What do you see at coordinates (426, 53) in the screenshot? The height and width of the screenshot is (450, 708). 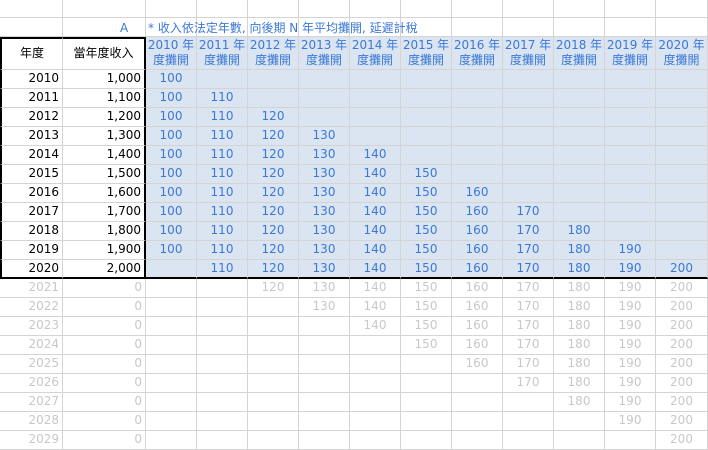 I see `header-amort-2015: 2015 年度攤開` at bounding box center [426, 53].